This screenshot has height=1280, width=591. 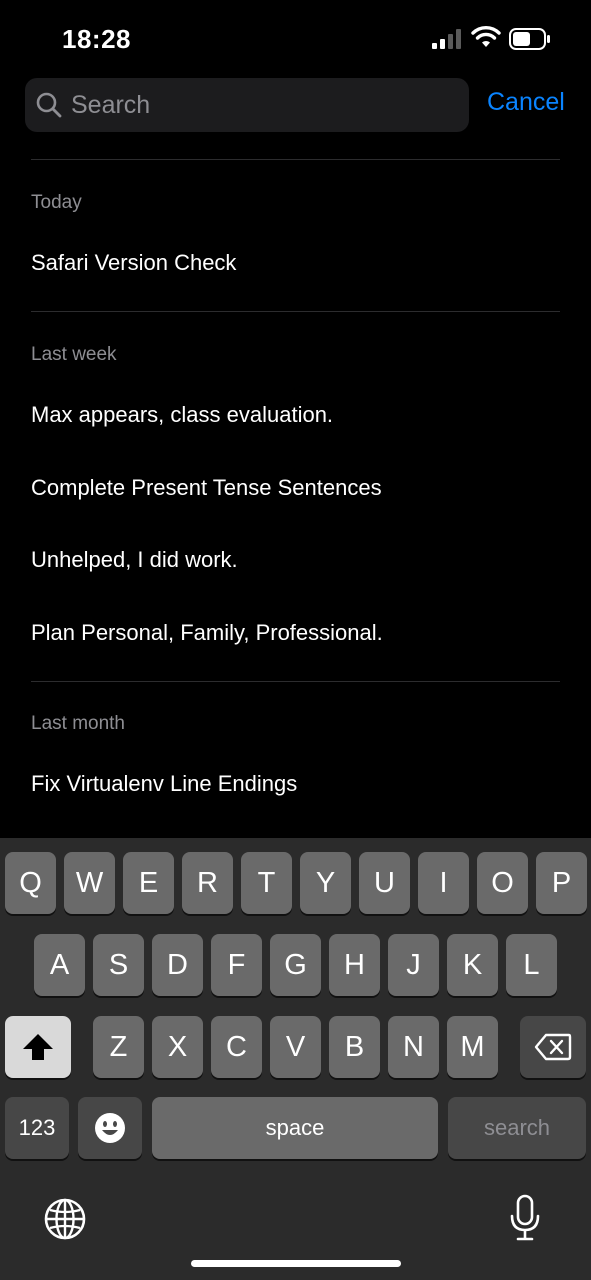 I want to click on key-v: V, so click(x=295, y=1047).